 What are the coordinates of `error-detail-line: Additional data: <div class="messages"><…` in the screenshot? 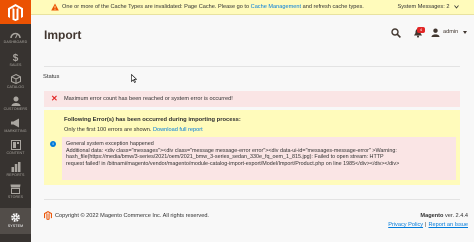 It's located at (231, 150).